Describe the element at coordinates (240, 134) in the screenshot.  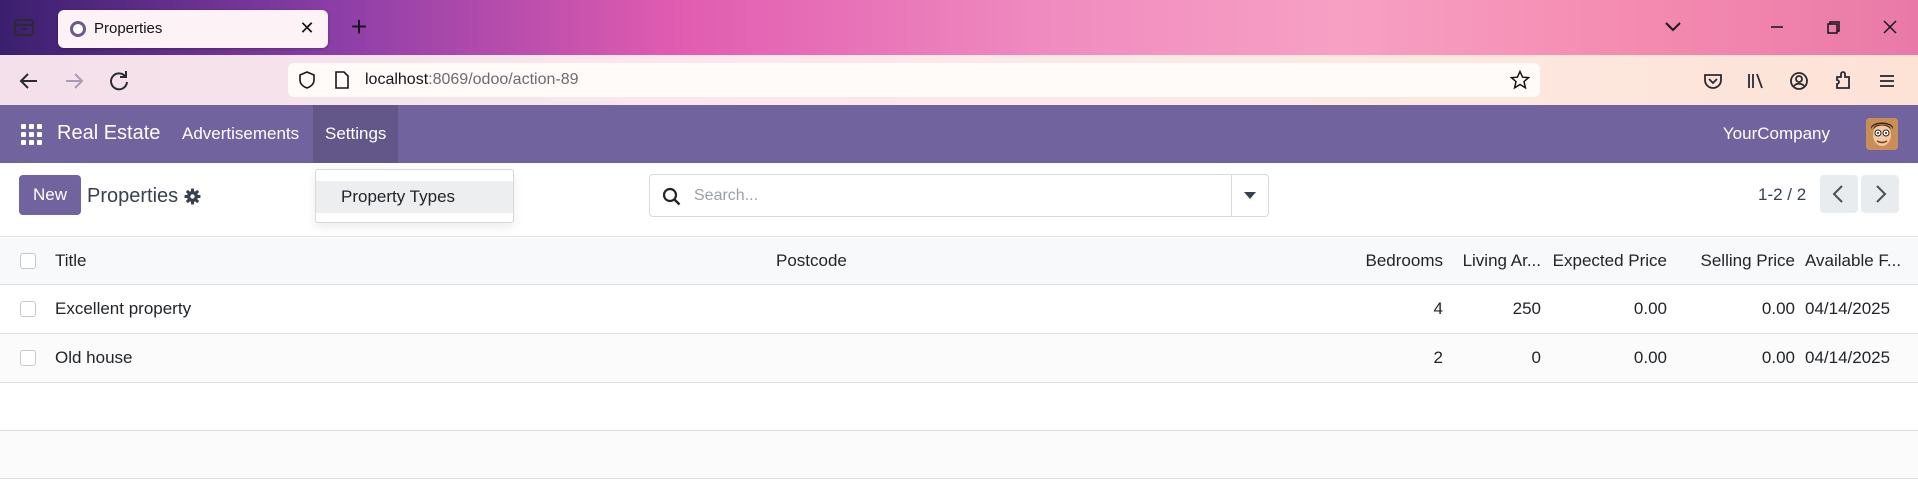
I see `menu-advertisements: Advertisements` at that location.